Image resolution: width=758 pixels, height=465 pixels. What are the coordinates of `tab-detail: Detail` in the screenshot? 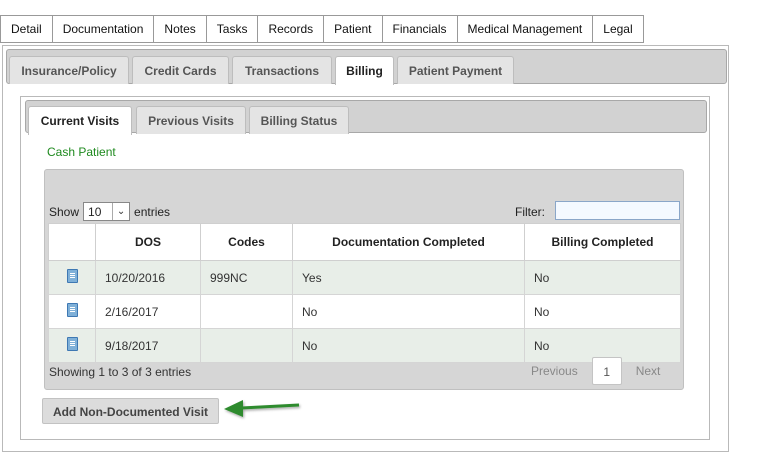 It's located at (26, 29).